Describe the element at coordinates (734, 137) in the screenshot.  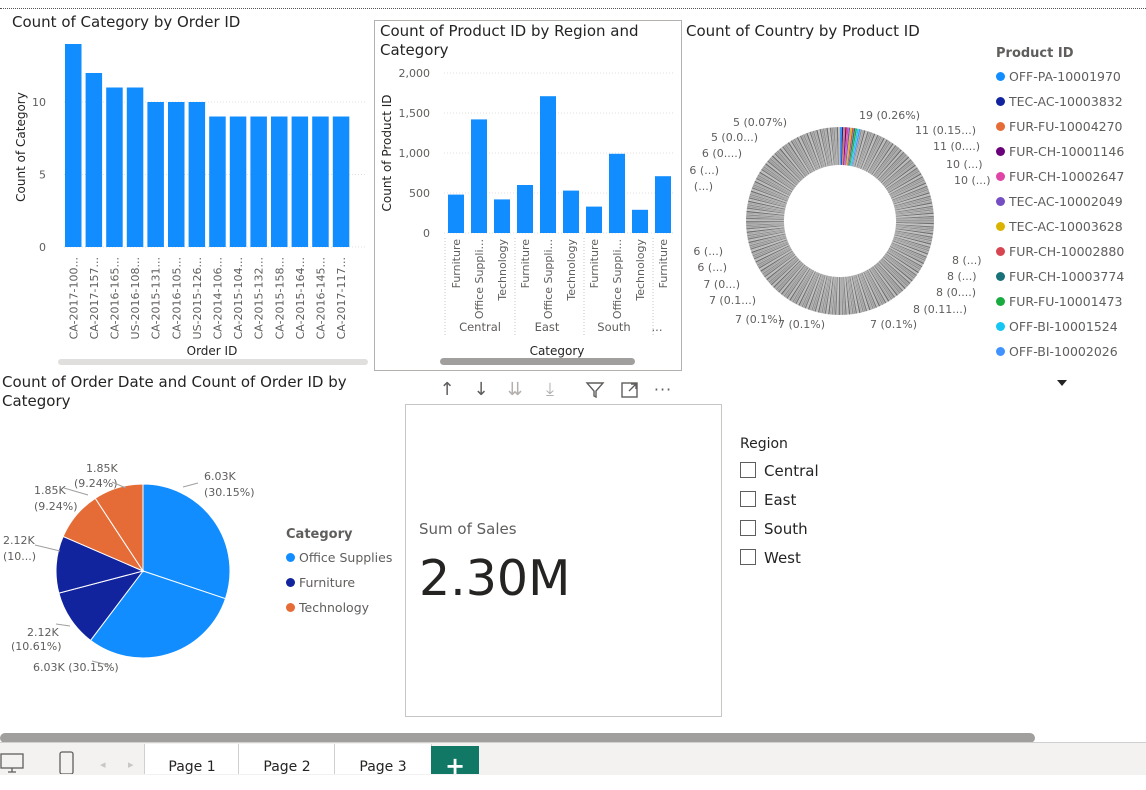
I see `chart3-data-label: 5 (0.0...)` at that location.